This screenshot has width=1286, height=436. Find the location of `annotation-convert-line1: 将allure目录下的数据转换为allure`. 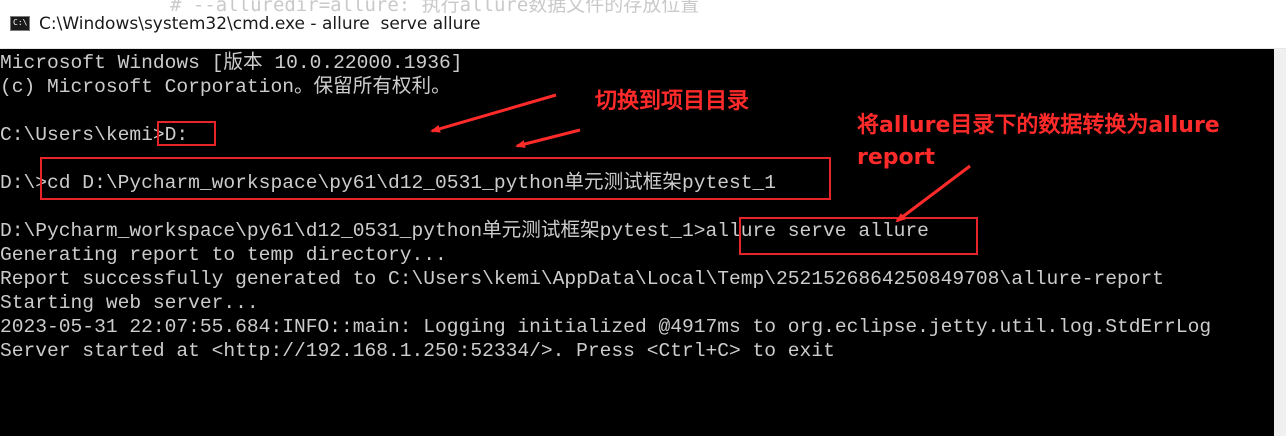

annotation-convert-line1: 将allure目录下的数据转换为allure is located at coordinates (1038, 125).